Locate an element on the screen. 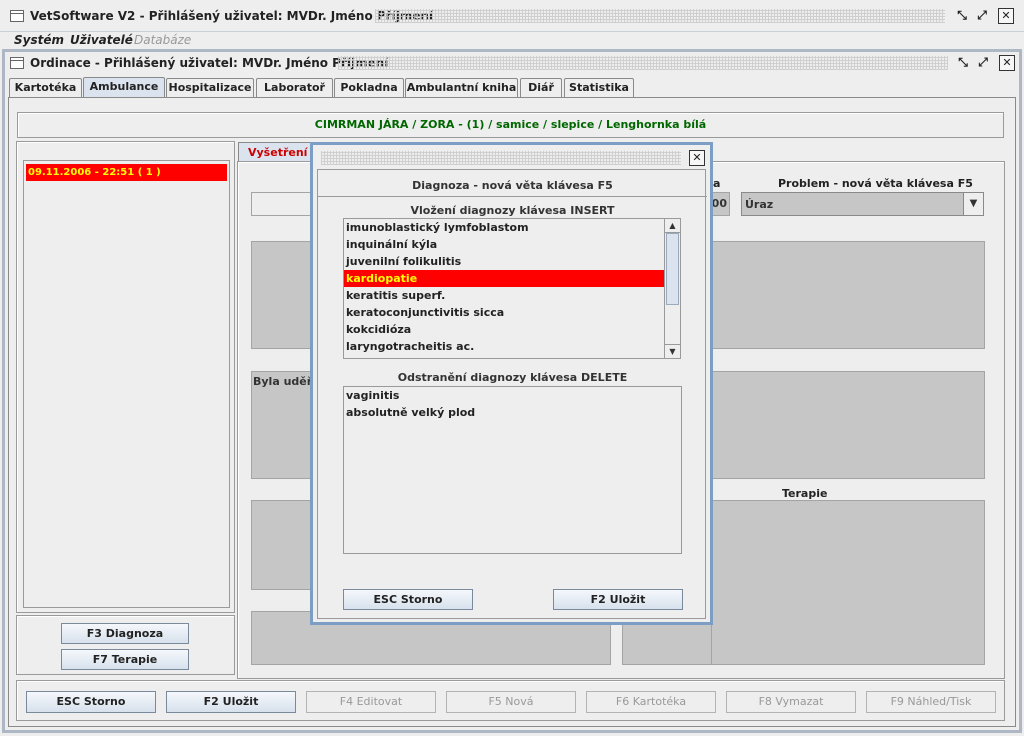 This screenshot has width=1024, height=736. tab-hospitalizace: Hospitalizace is located at coordinates (210, 88).